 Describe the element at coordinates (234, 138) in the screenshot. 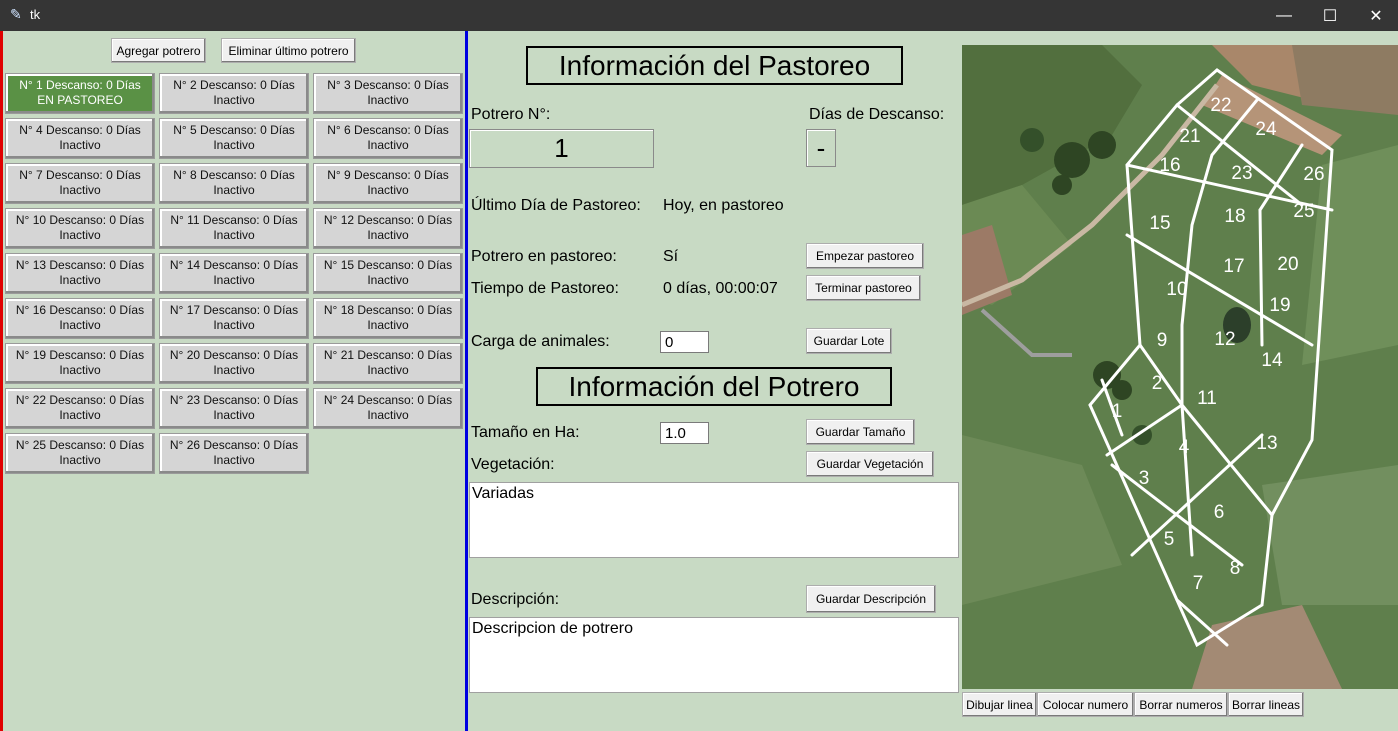

I see `paddock-button: N° 5 Descanso: 0 Días Inactivo` at that location.